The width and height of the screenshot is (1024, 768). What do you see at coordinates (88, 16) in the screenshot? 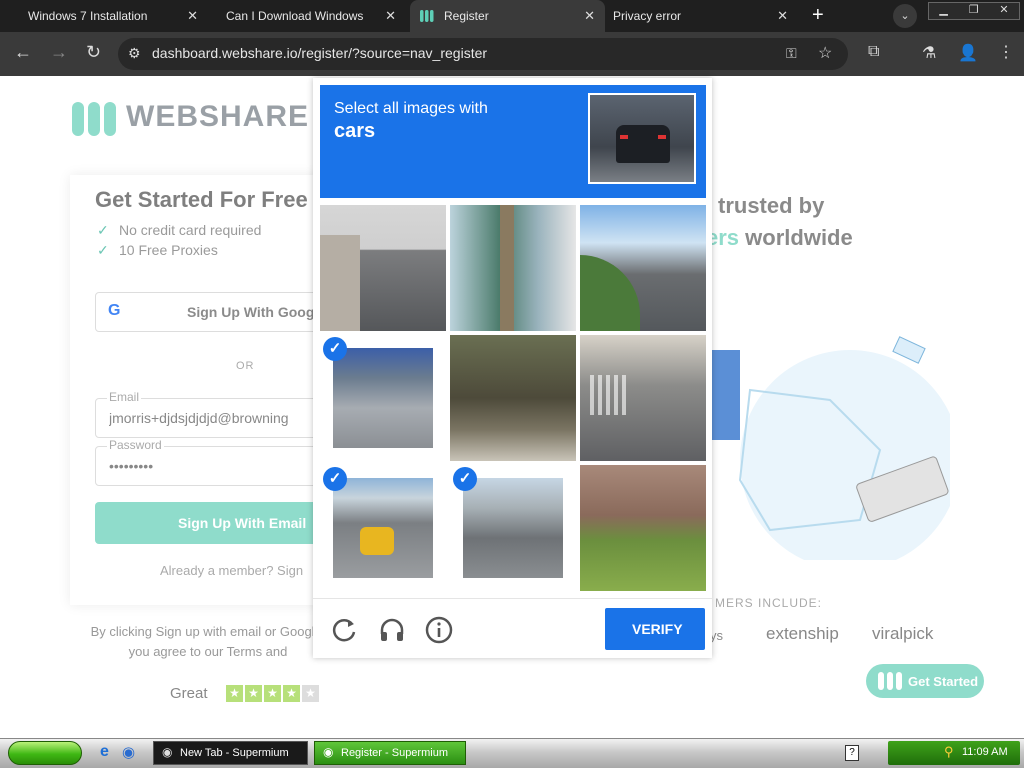
I see `tab-label: Windows 7 Installation` at bounding box center [88, 16].